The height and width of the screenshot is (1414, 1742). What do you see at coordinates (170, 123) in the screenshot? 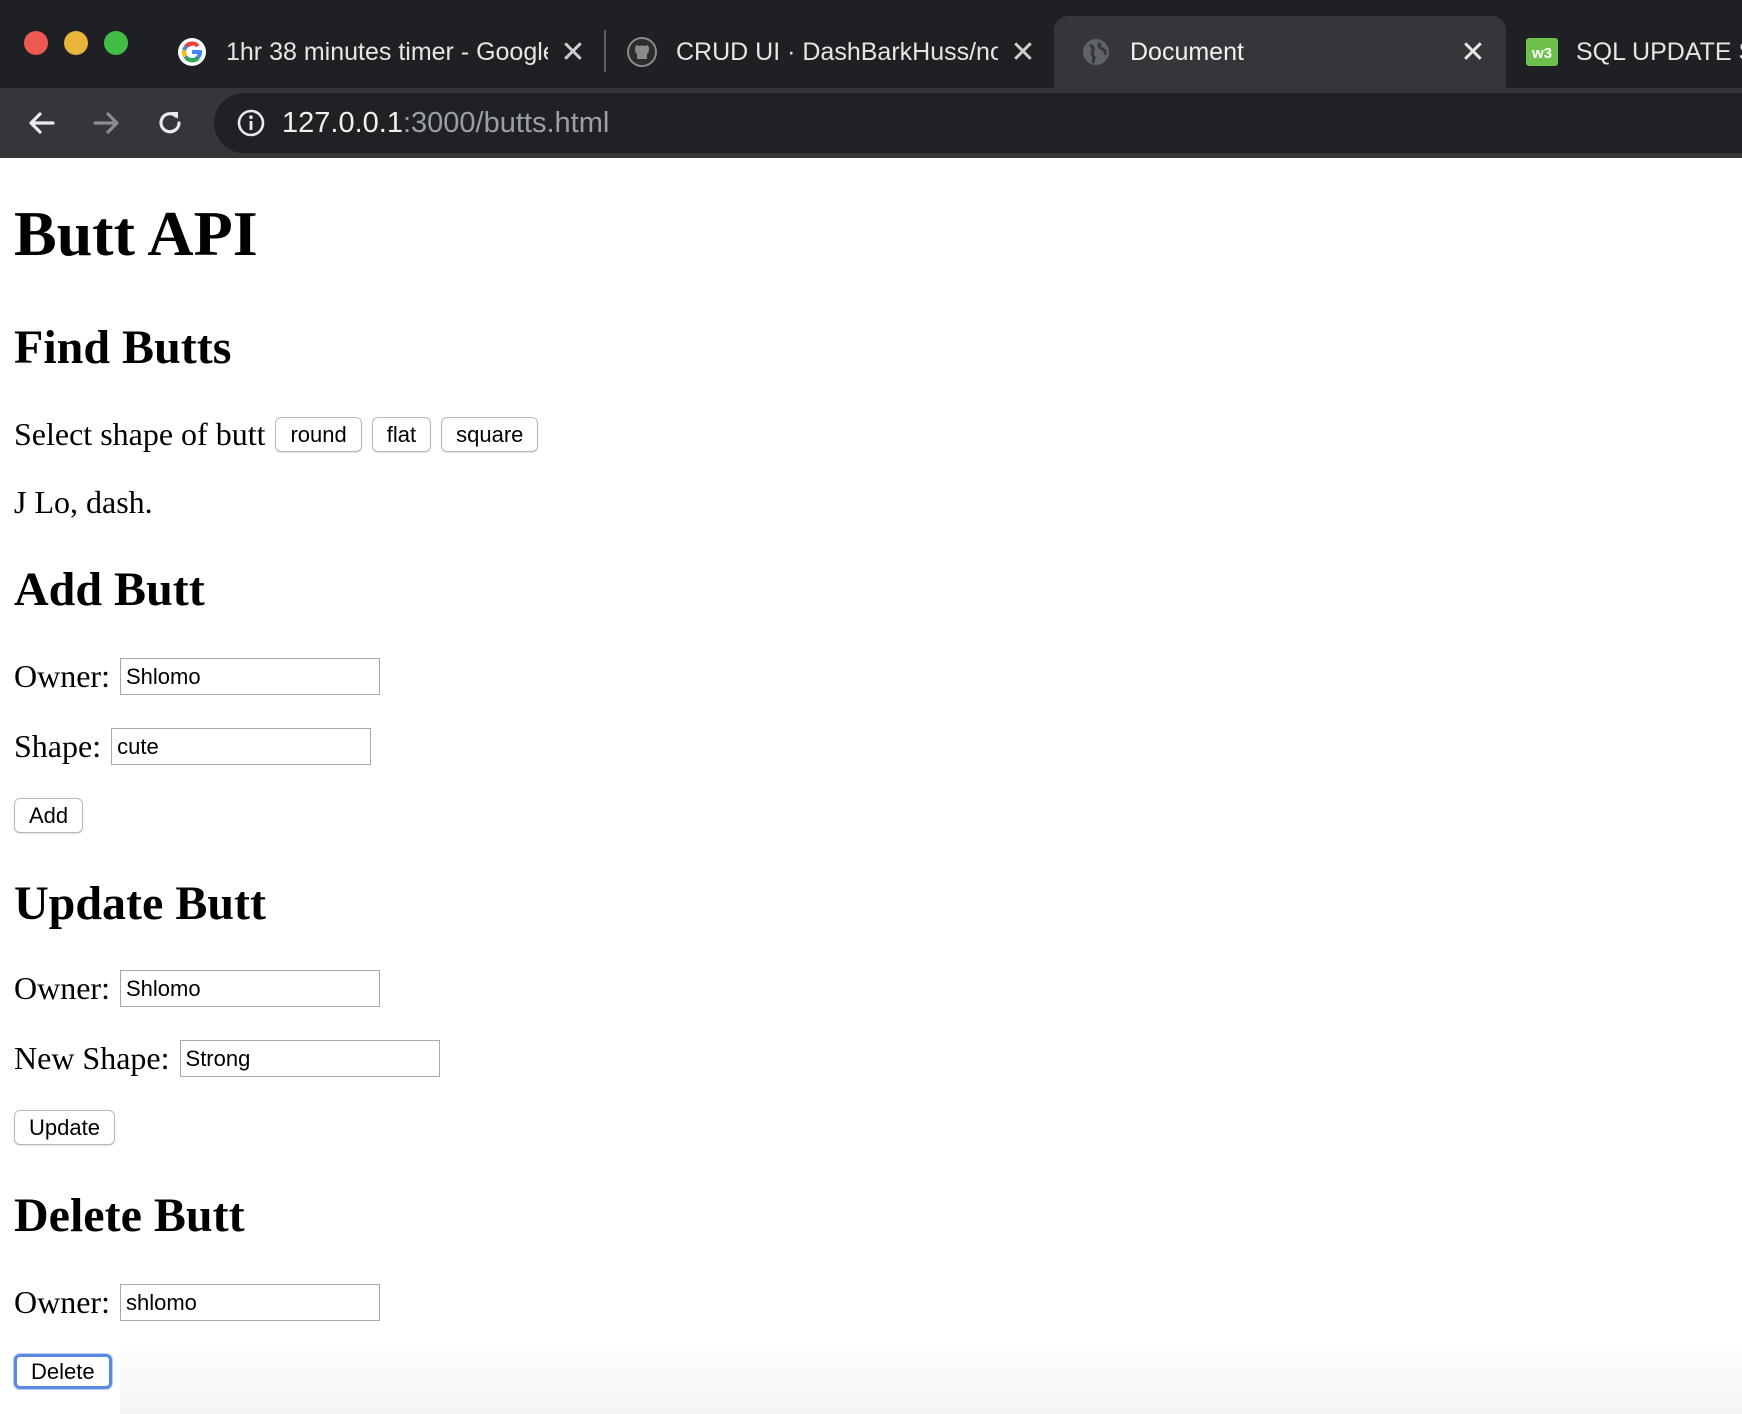
I see `reload-icon` at bounding box center [170, 123].